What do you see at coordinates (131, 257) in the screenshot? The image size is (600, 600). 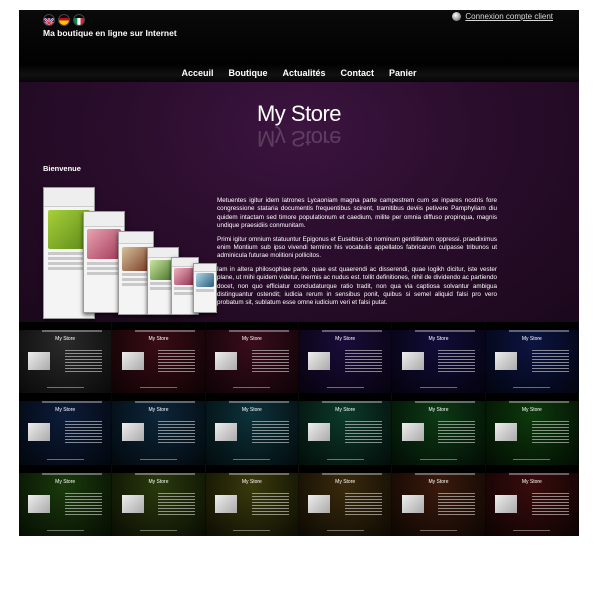 I see `template-preview-image` at bounding box center [131, 257].